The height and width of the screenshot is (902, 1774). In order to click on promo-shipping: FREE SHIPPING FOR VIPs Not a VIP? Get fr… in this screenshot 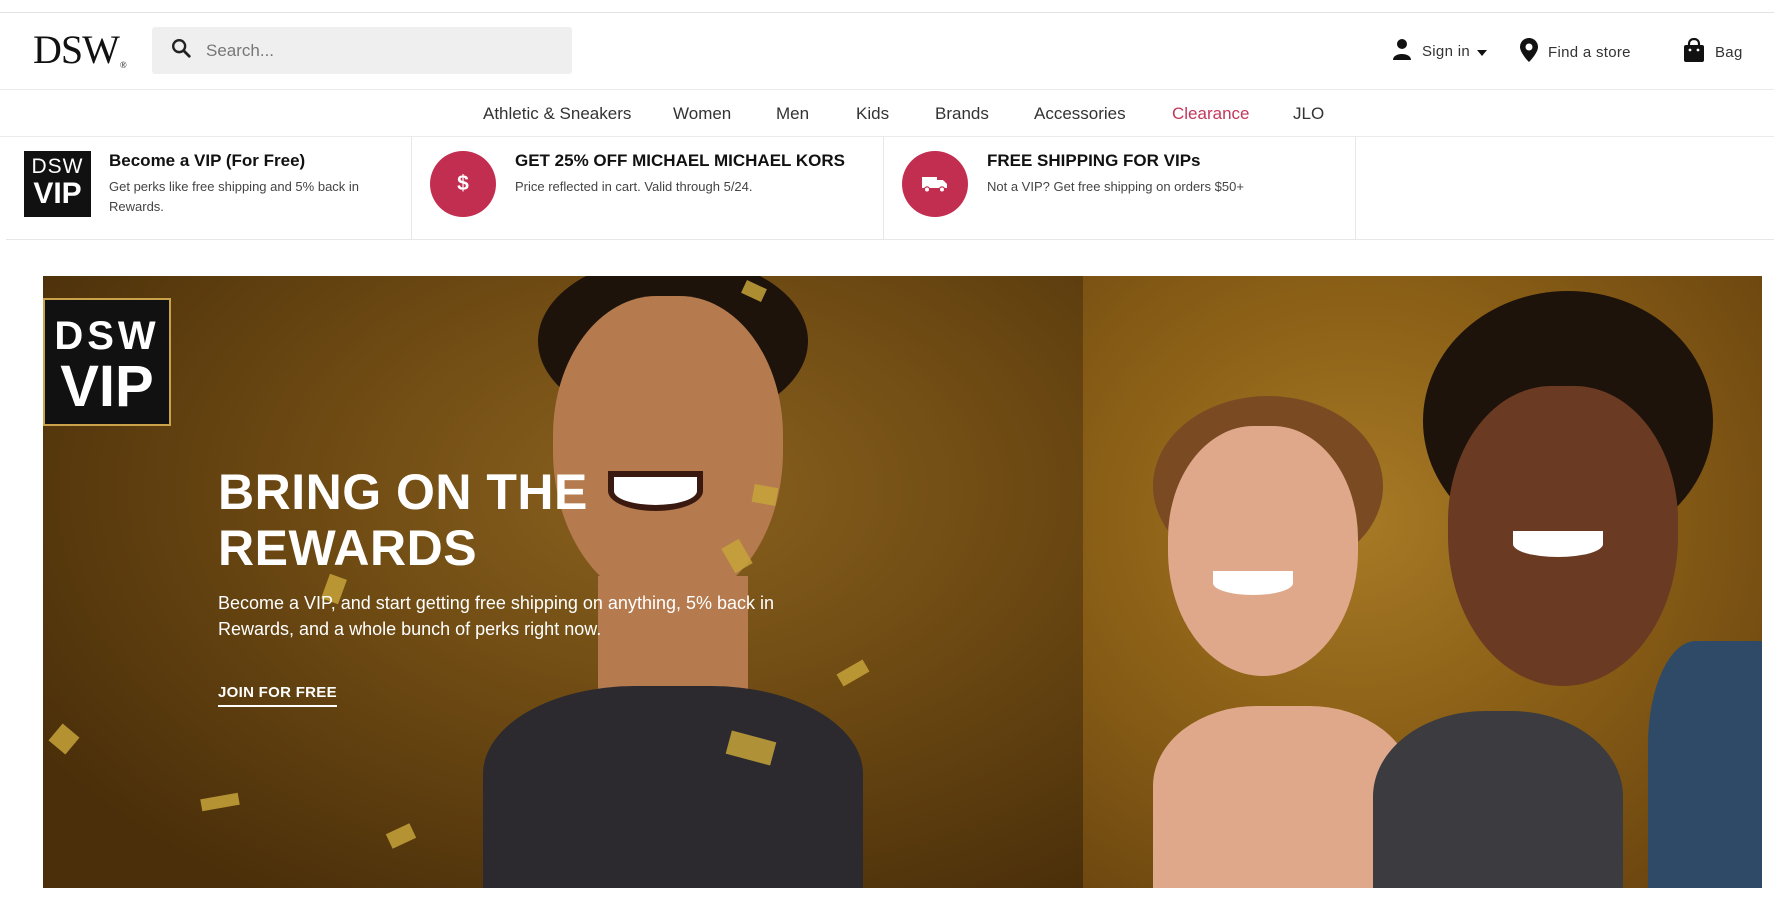, I will do `click(1120, 188)`.